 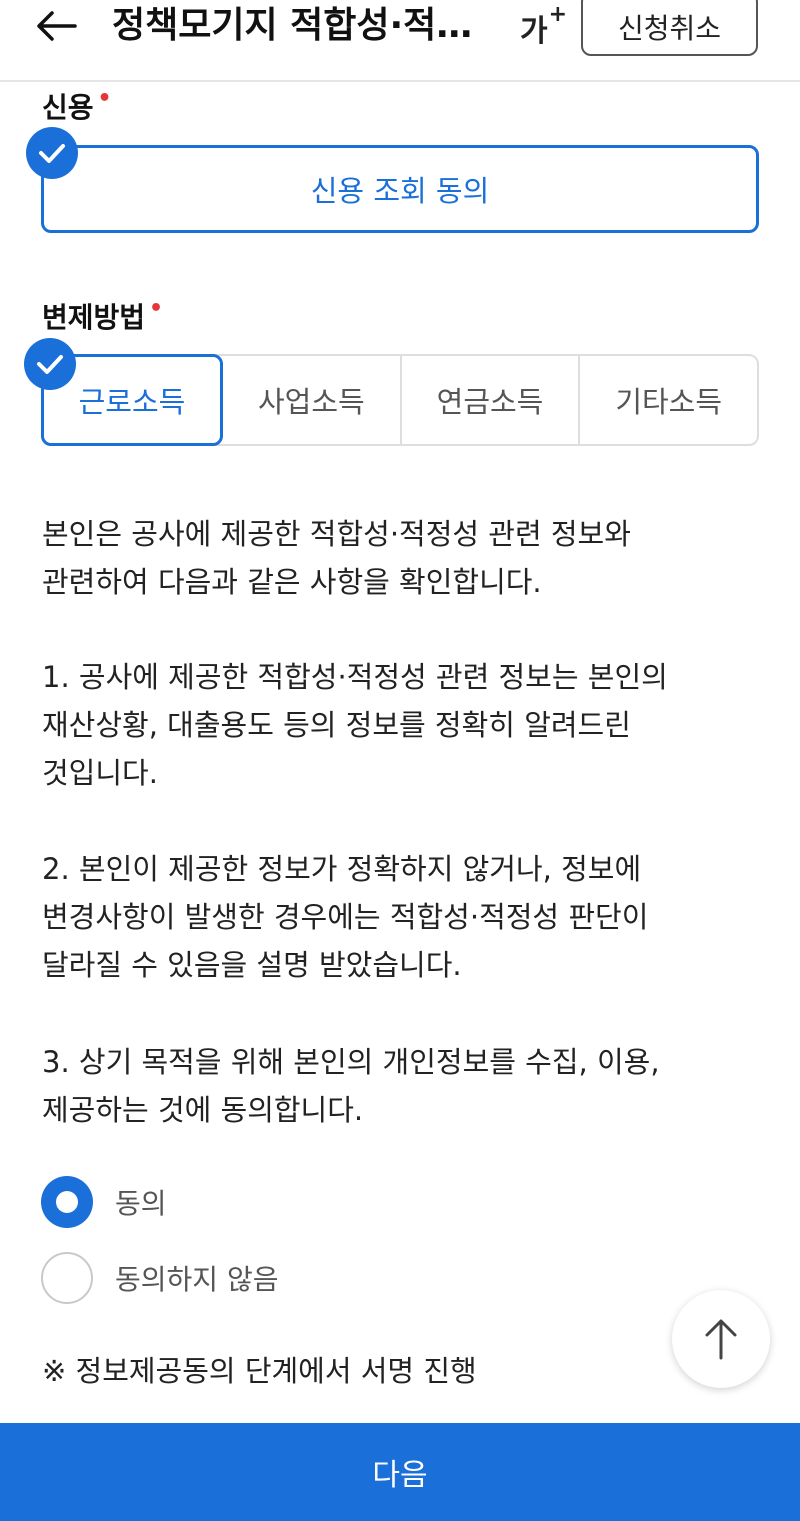 What do you see at coordinates (400, 189) in the screenshot?
I see `credit-inquiry-consent-button: 신용 조회 동의` at bounding box center [400, 189].